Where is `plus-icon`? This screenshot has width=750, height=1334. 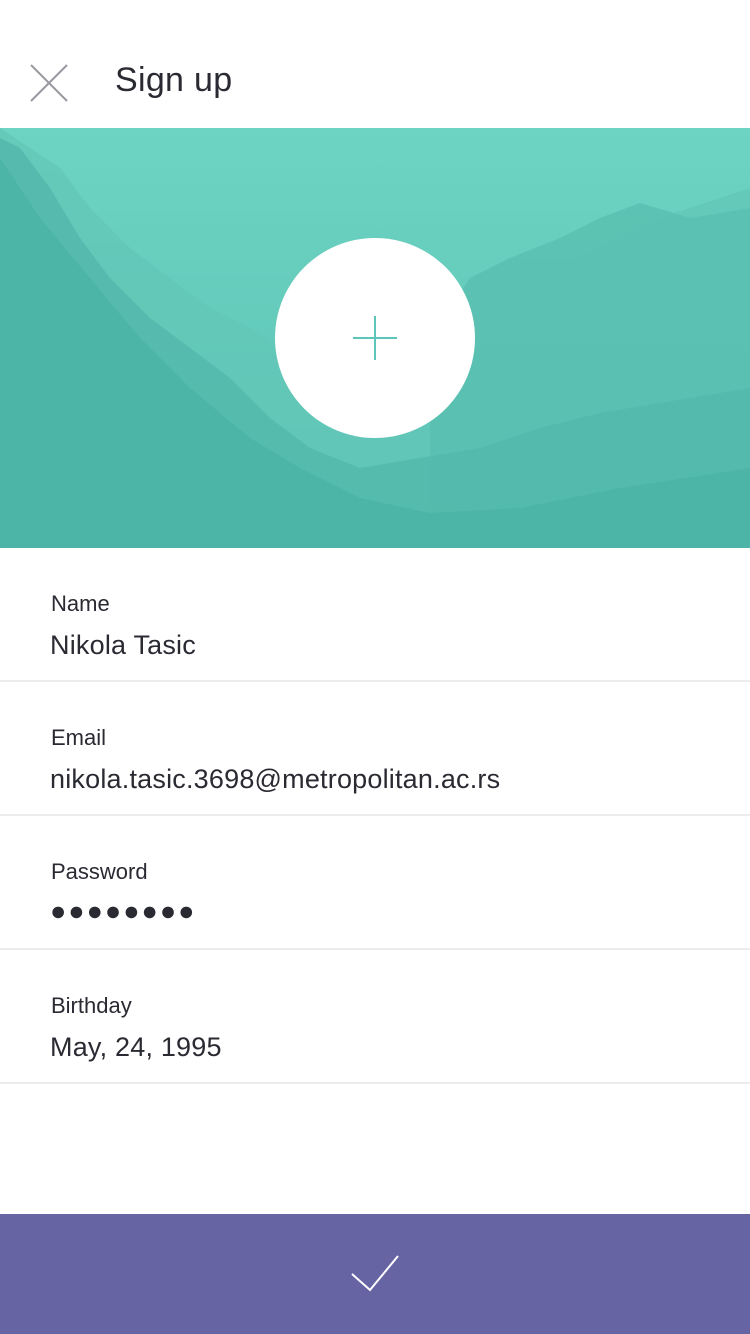 plus-icon is located at coordinates (375, 338).